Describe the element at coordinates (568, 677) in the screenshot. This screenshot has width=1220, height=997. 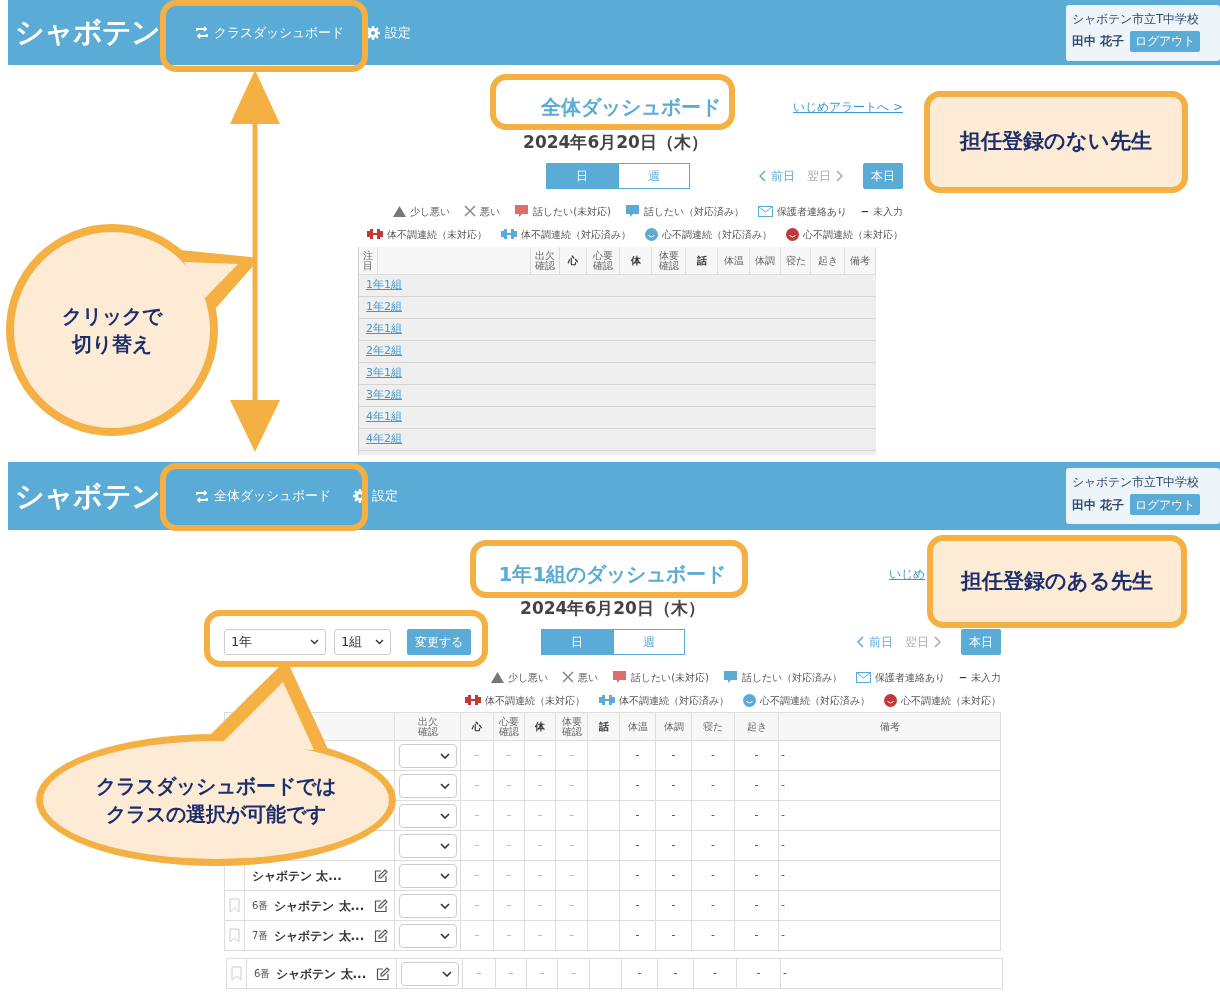
I see `cross-icon` at that location.